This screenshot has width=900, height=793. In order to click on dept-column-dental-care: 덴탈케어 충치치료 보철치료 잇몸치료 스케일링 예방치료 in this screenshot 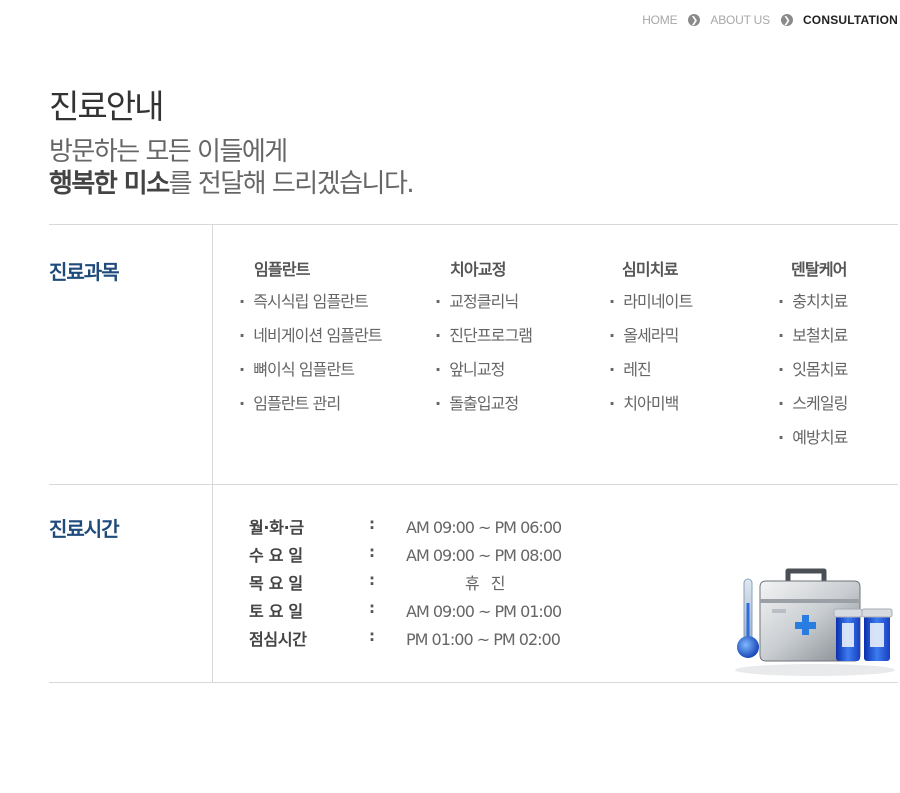, I will do `click(813, 360)`.